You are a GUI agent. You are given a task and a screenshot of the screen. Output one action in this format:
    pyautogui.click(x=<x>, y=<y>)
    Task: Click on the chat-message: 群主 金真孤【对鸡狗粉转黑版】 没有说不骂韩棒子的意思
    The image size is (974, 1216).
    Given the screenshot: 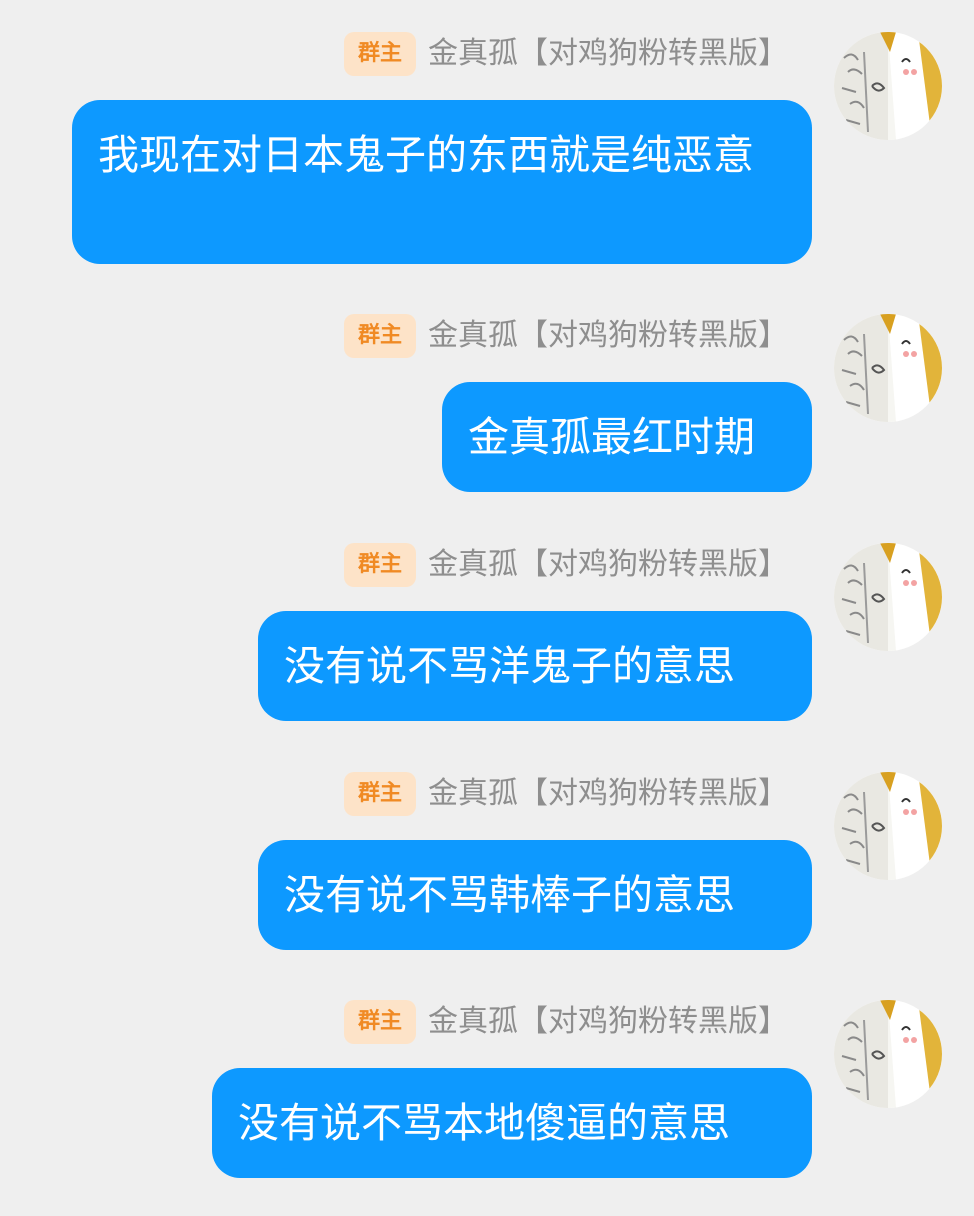 What is the action you would take?
    pyautogui.click(x=487, y=862)
    